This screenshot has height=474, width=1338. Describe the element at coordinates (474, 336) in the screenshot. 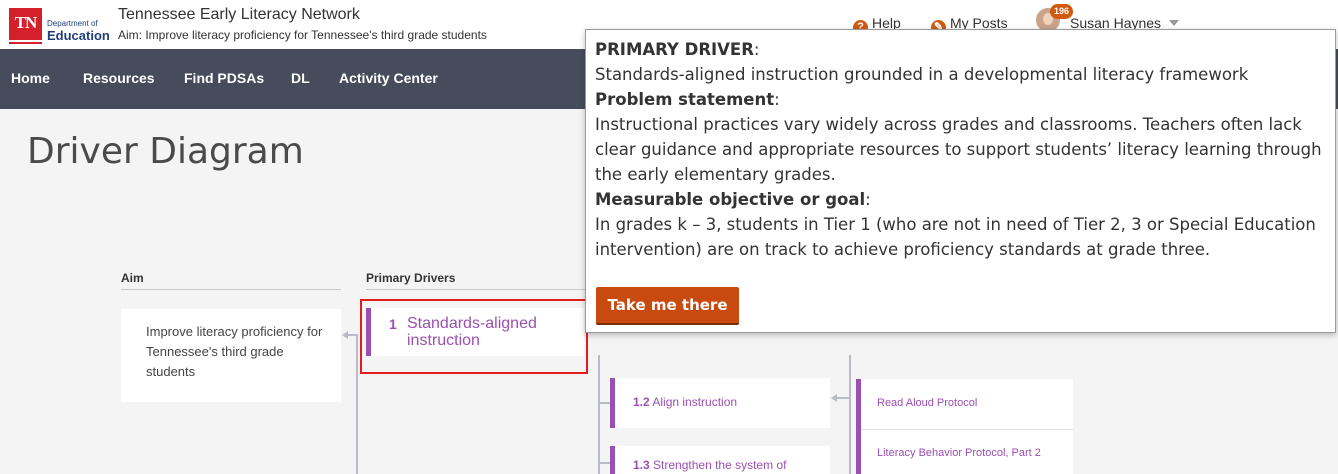

I see `selection-highlight` at that location.